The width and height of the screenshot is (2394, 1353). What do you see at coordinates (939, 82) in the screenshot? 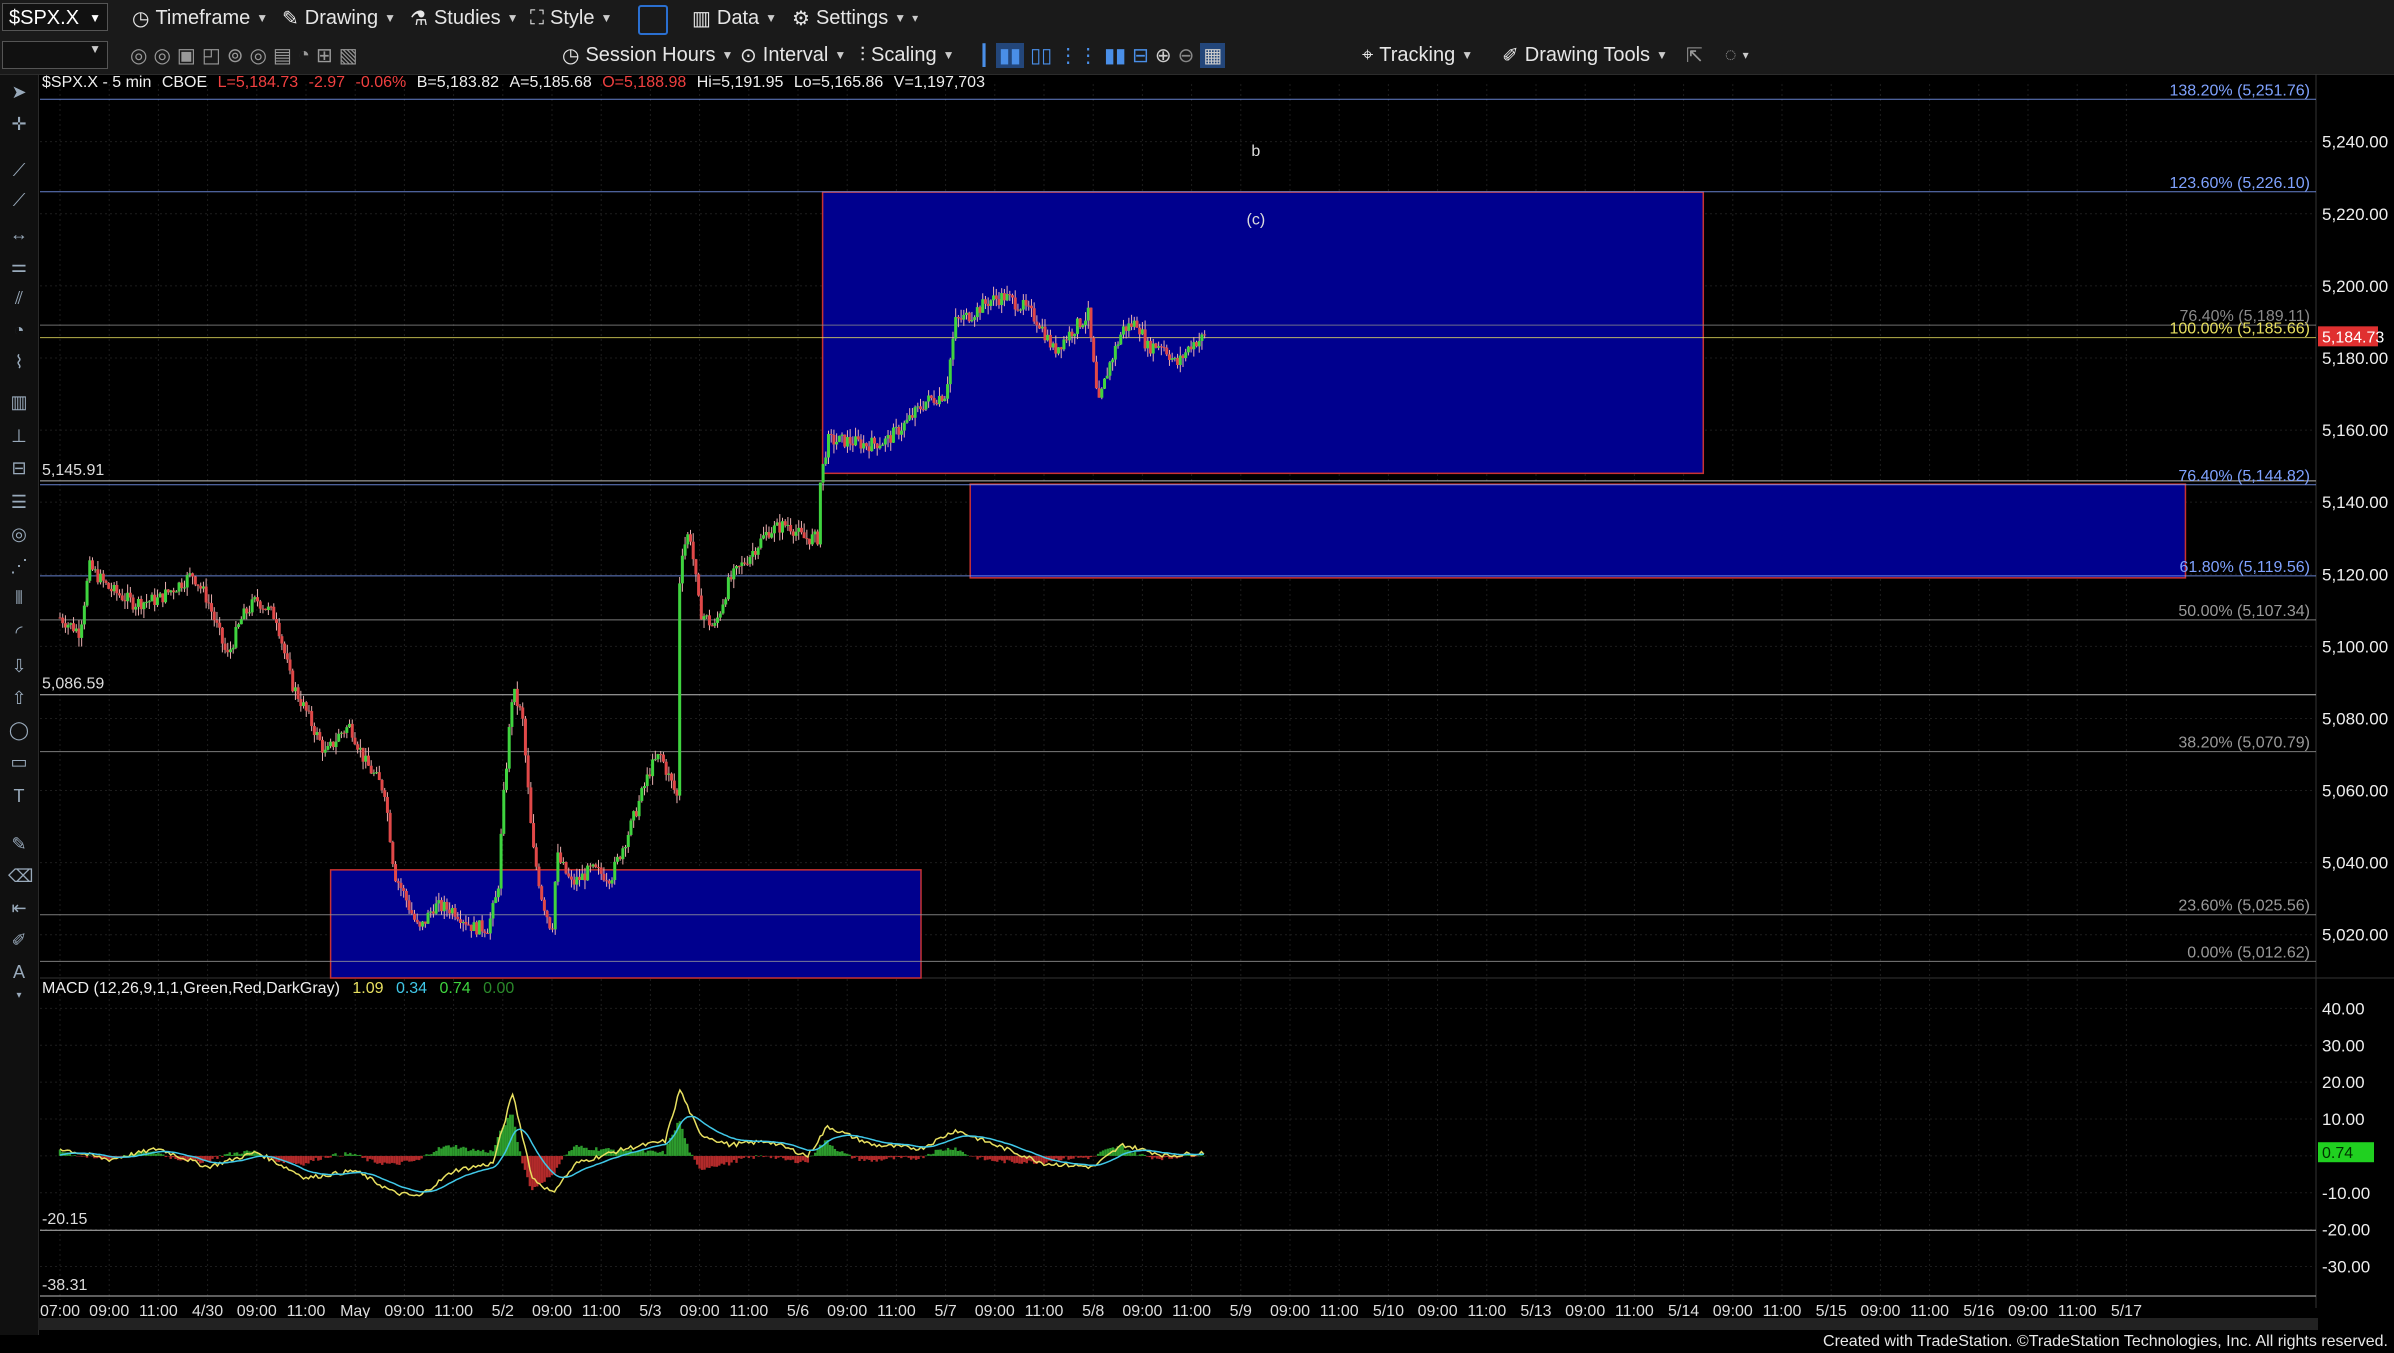
I see `quote-volume: V=1,197,703` at bounding box center [939, 82].